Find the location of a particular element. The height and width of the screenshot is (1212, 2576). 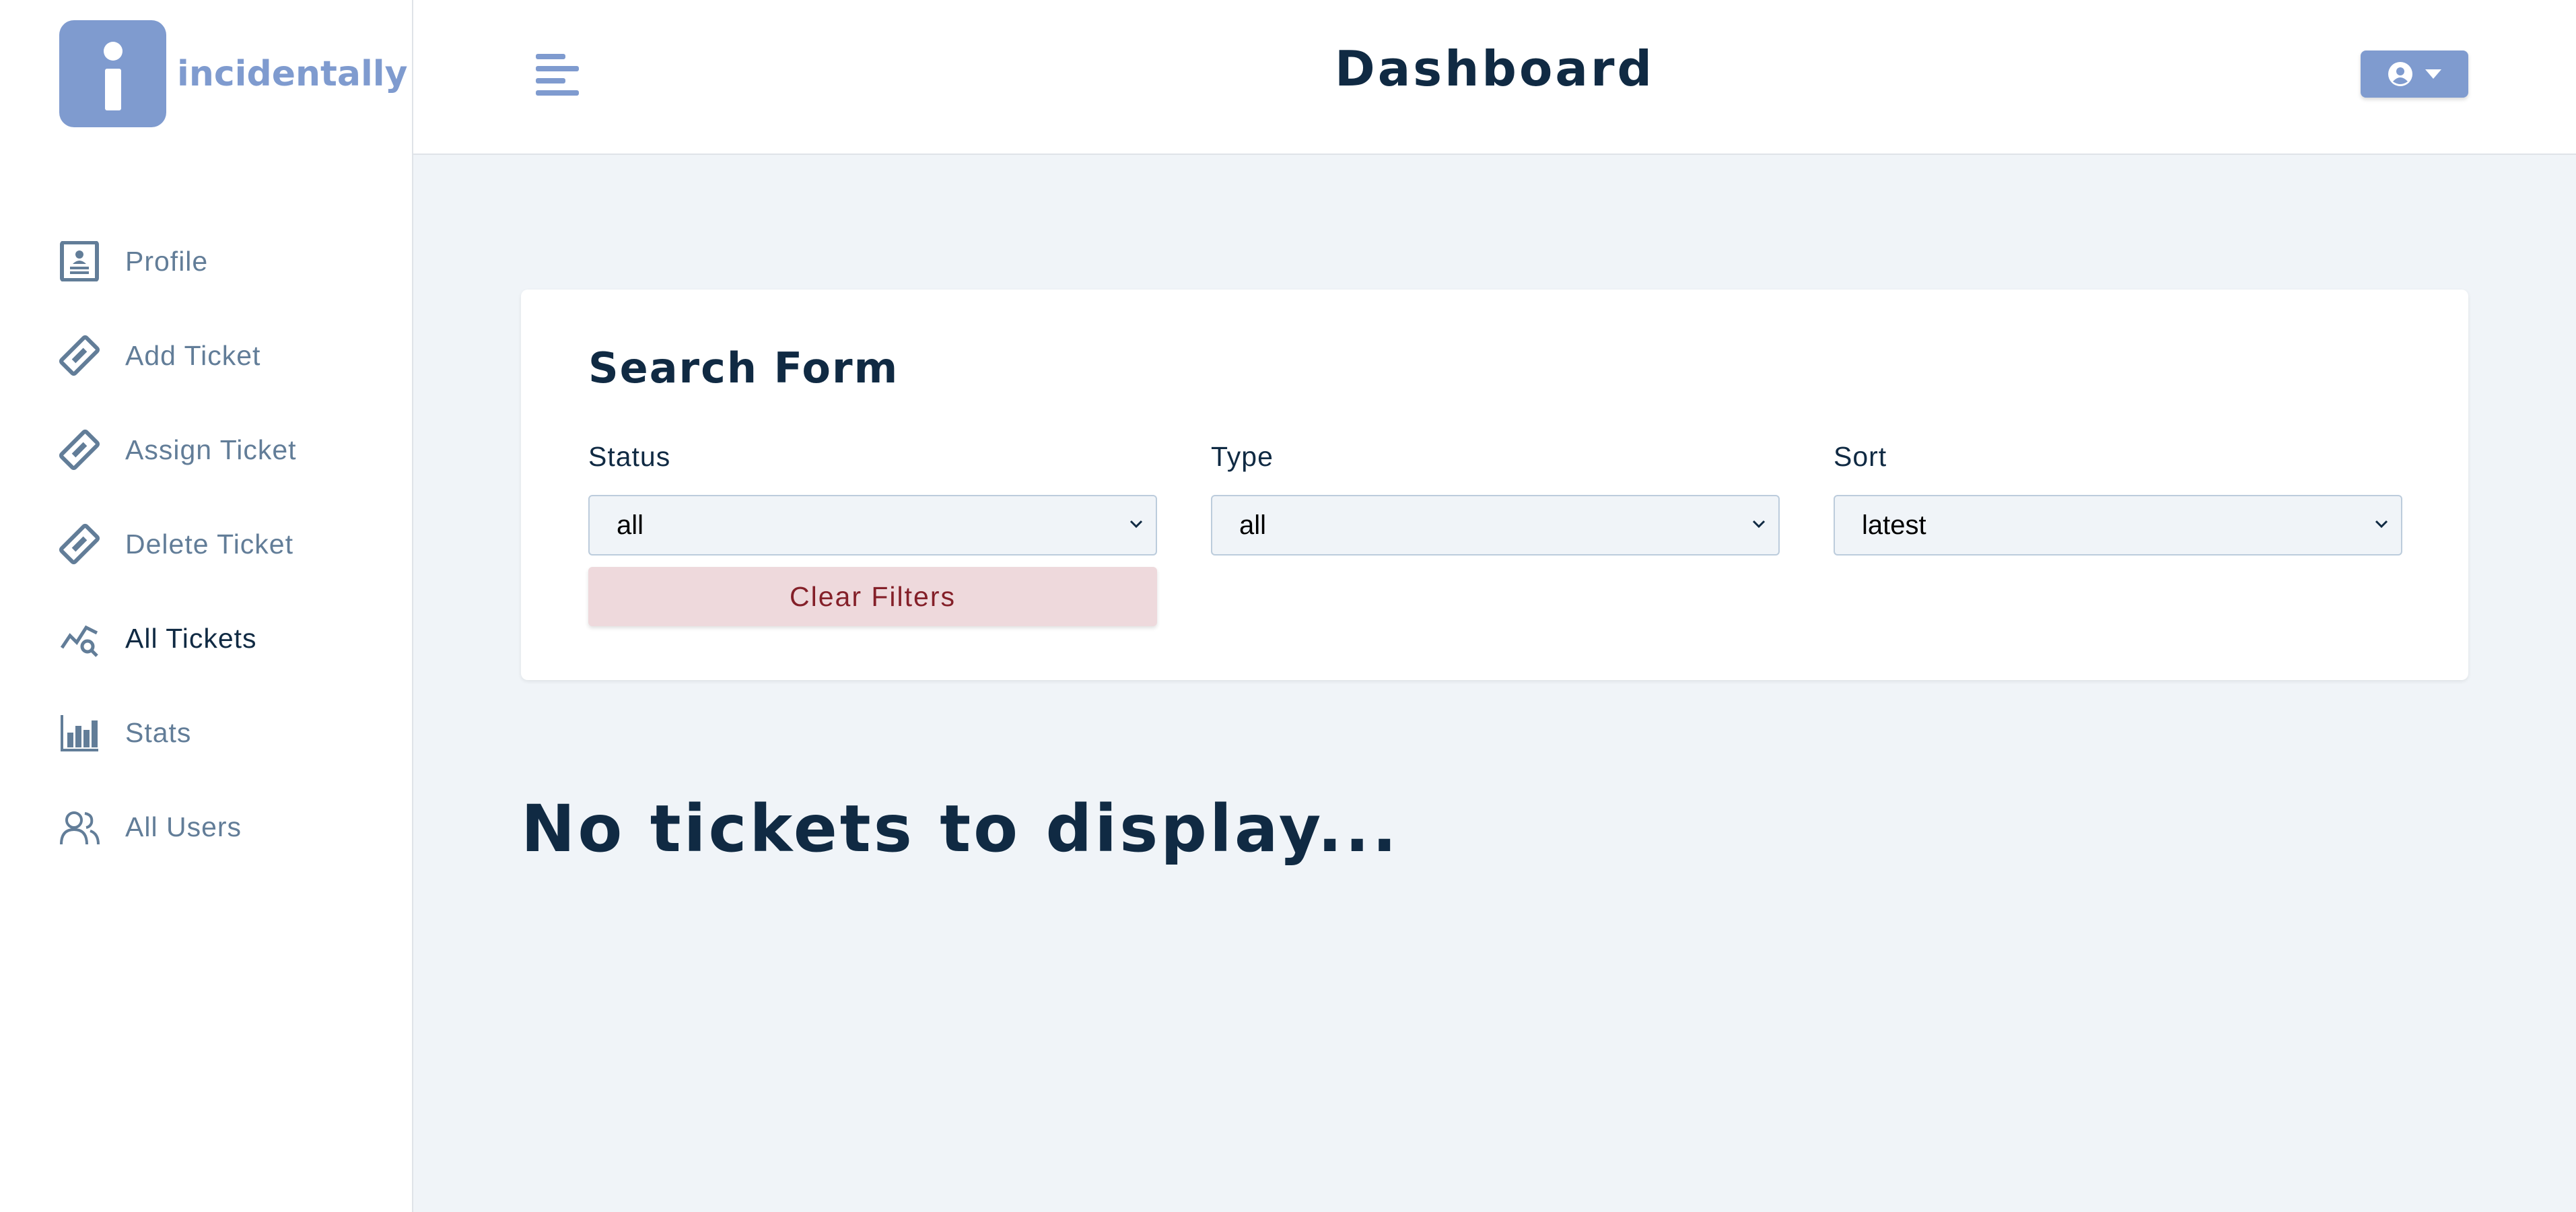

sort-select: latest is located at coordinates (2118, 525).